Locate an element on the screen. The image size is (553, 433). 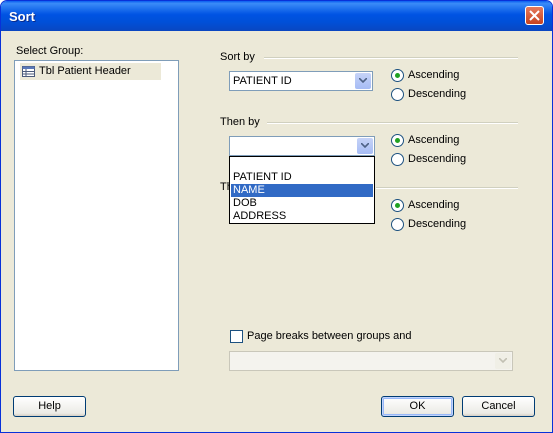
help-button: Help is located at coordinates (49, 406).